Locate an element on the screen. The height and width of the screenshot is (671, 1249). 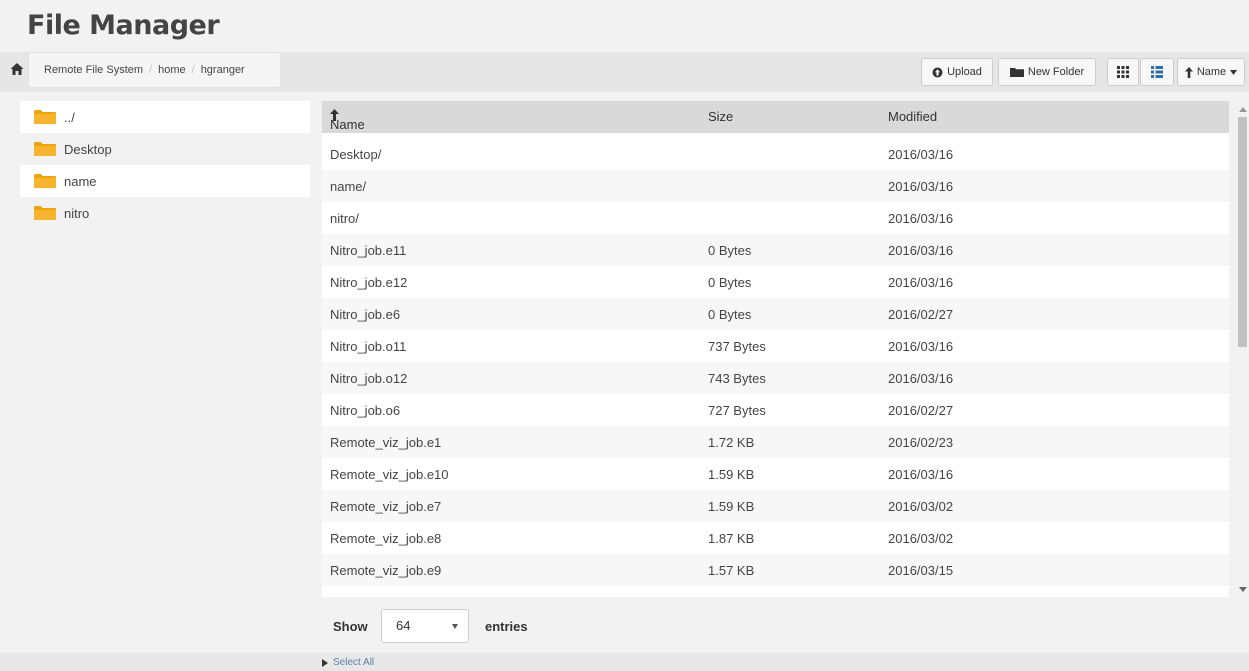
file-name: Nitro_job.o6 is located at coordinates (365, 410).